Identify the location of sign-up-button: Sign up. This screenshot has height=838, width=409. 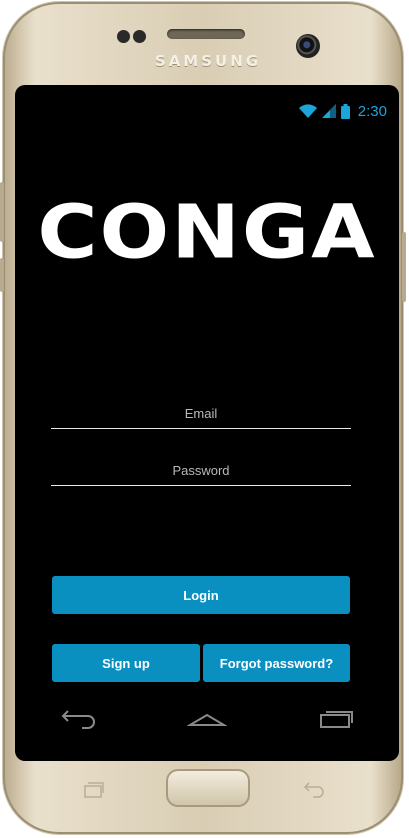
(126, 663).